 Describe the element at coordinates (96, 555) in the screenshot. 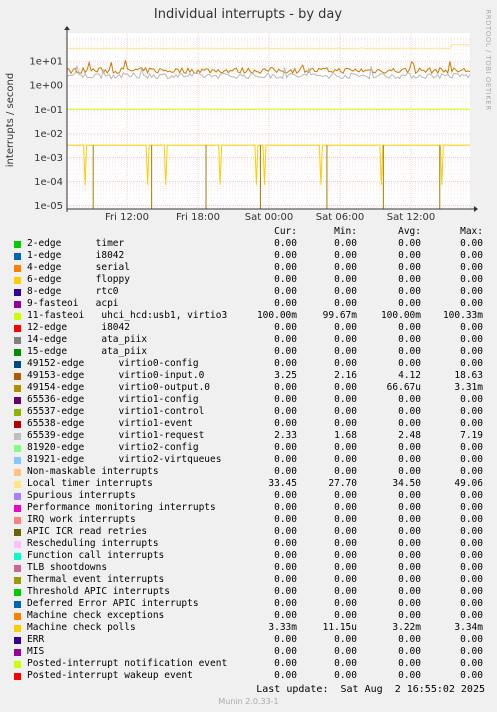

I see `legend-name: Function call interrupts` at that location.